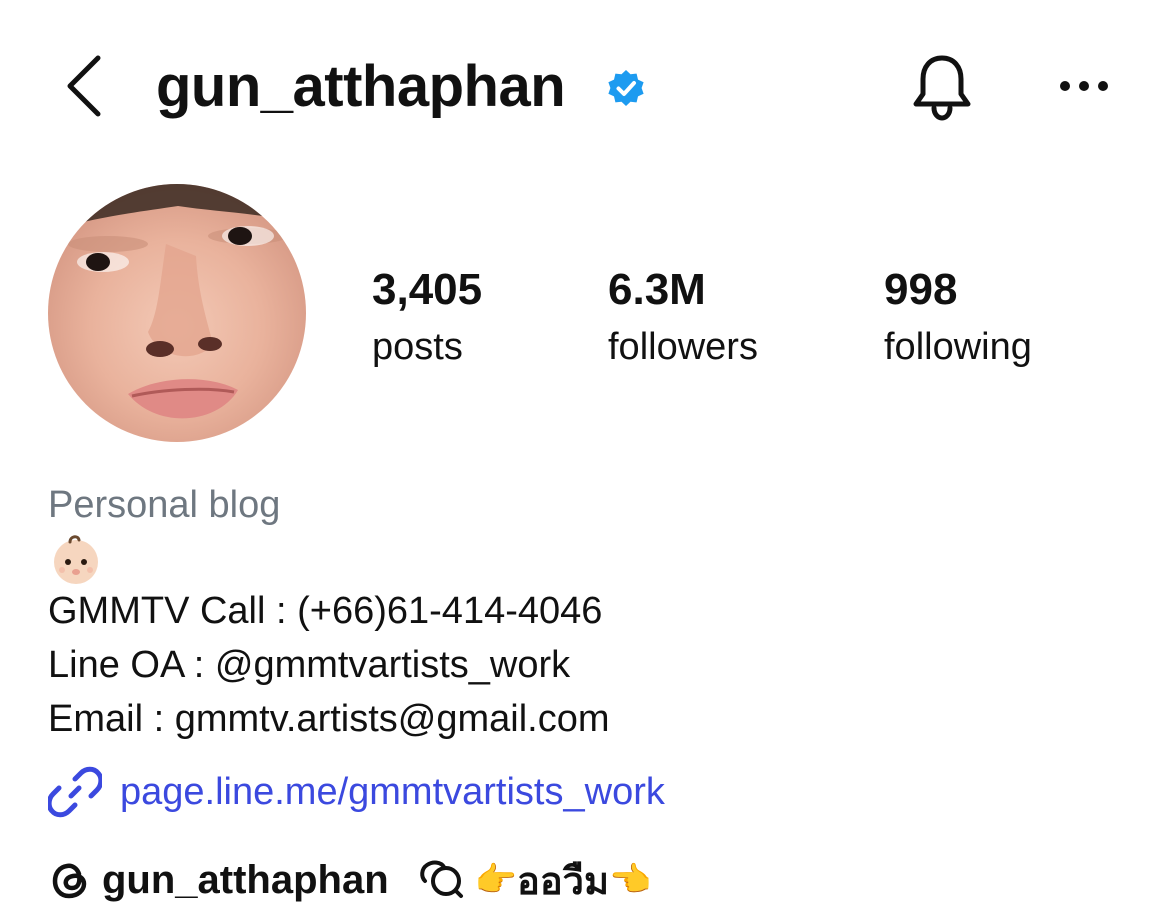  What do you see at coordinates (683, 317) in the screenshot?
I see `stat-followers: 6.3M followers` at bounding box center [683, 317].